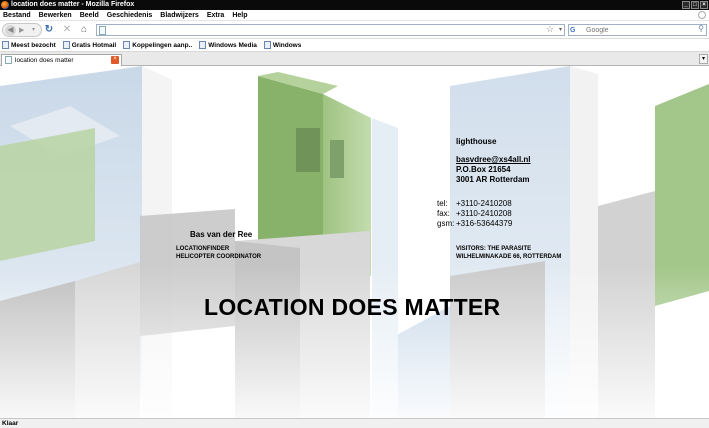  What do you see at coordinates (354, 59) in the screenshot?
I see `tab-bar: location does matter × ▾` at bounding box center [354, 59].